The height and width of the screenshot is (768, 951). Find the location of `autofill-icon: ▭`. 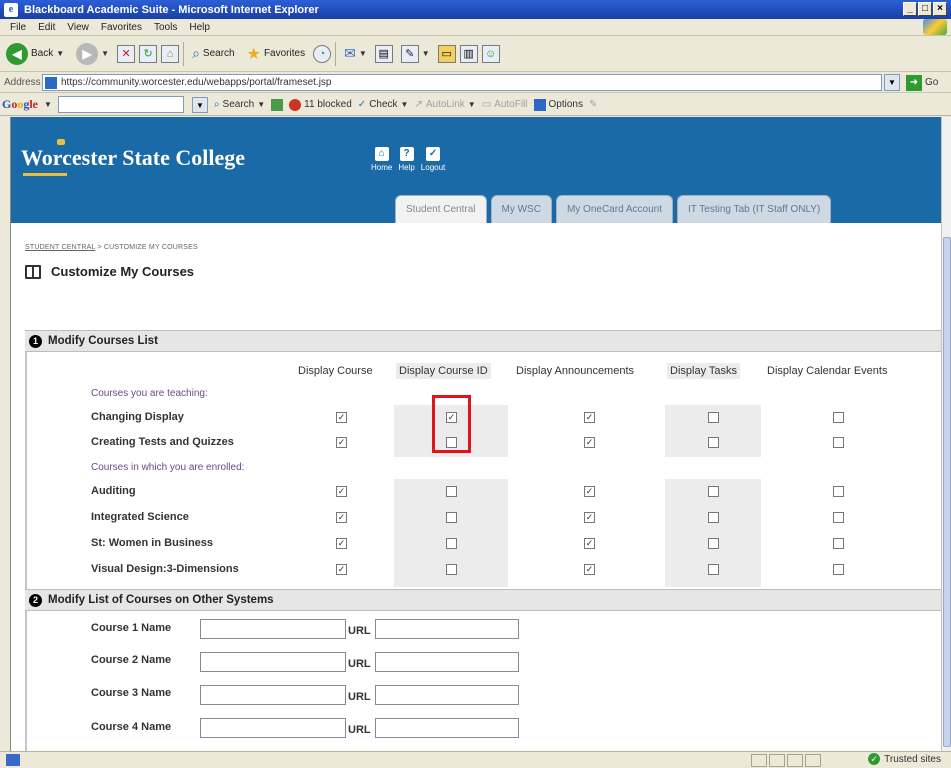

autofill-icon: ▭ is located at coordinates (486, 104).